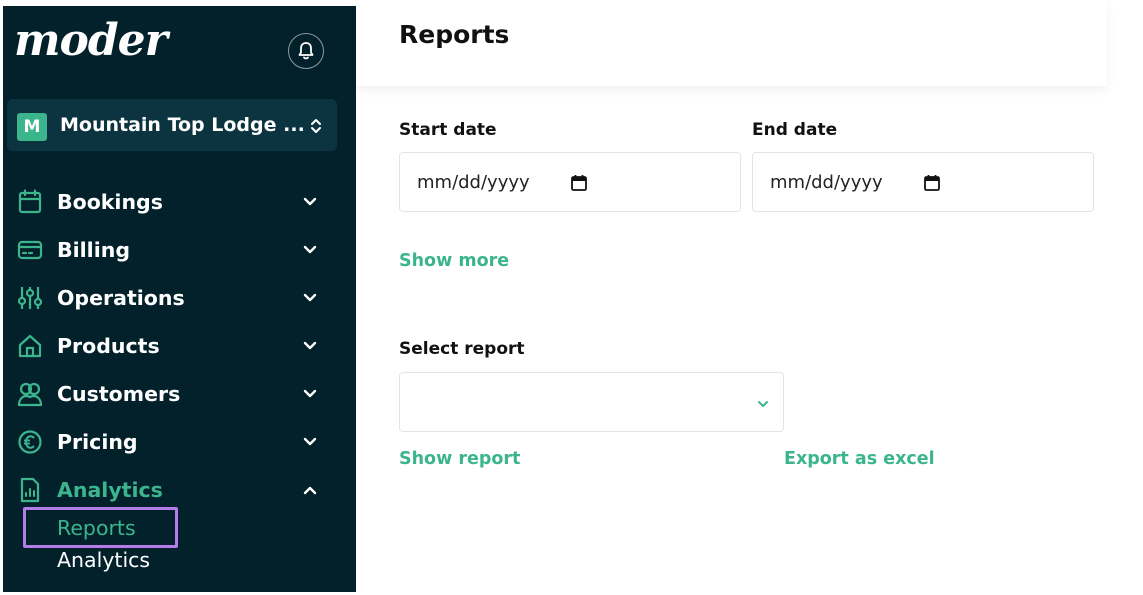  What do you see at coordinates (731, 43) in the screenshot?
I see `page-header: Reports` at bounding box center [731, 43].